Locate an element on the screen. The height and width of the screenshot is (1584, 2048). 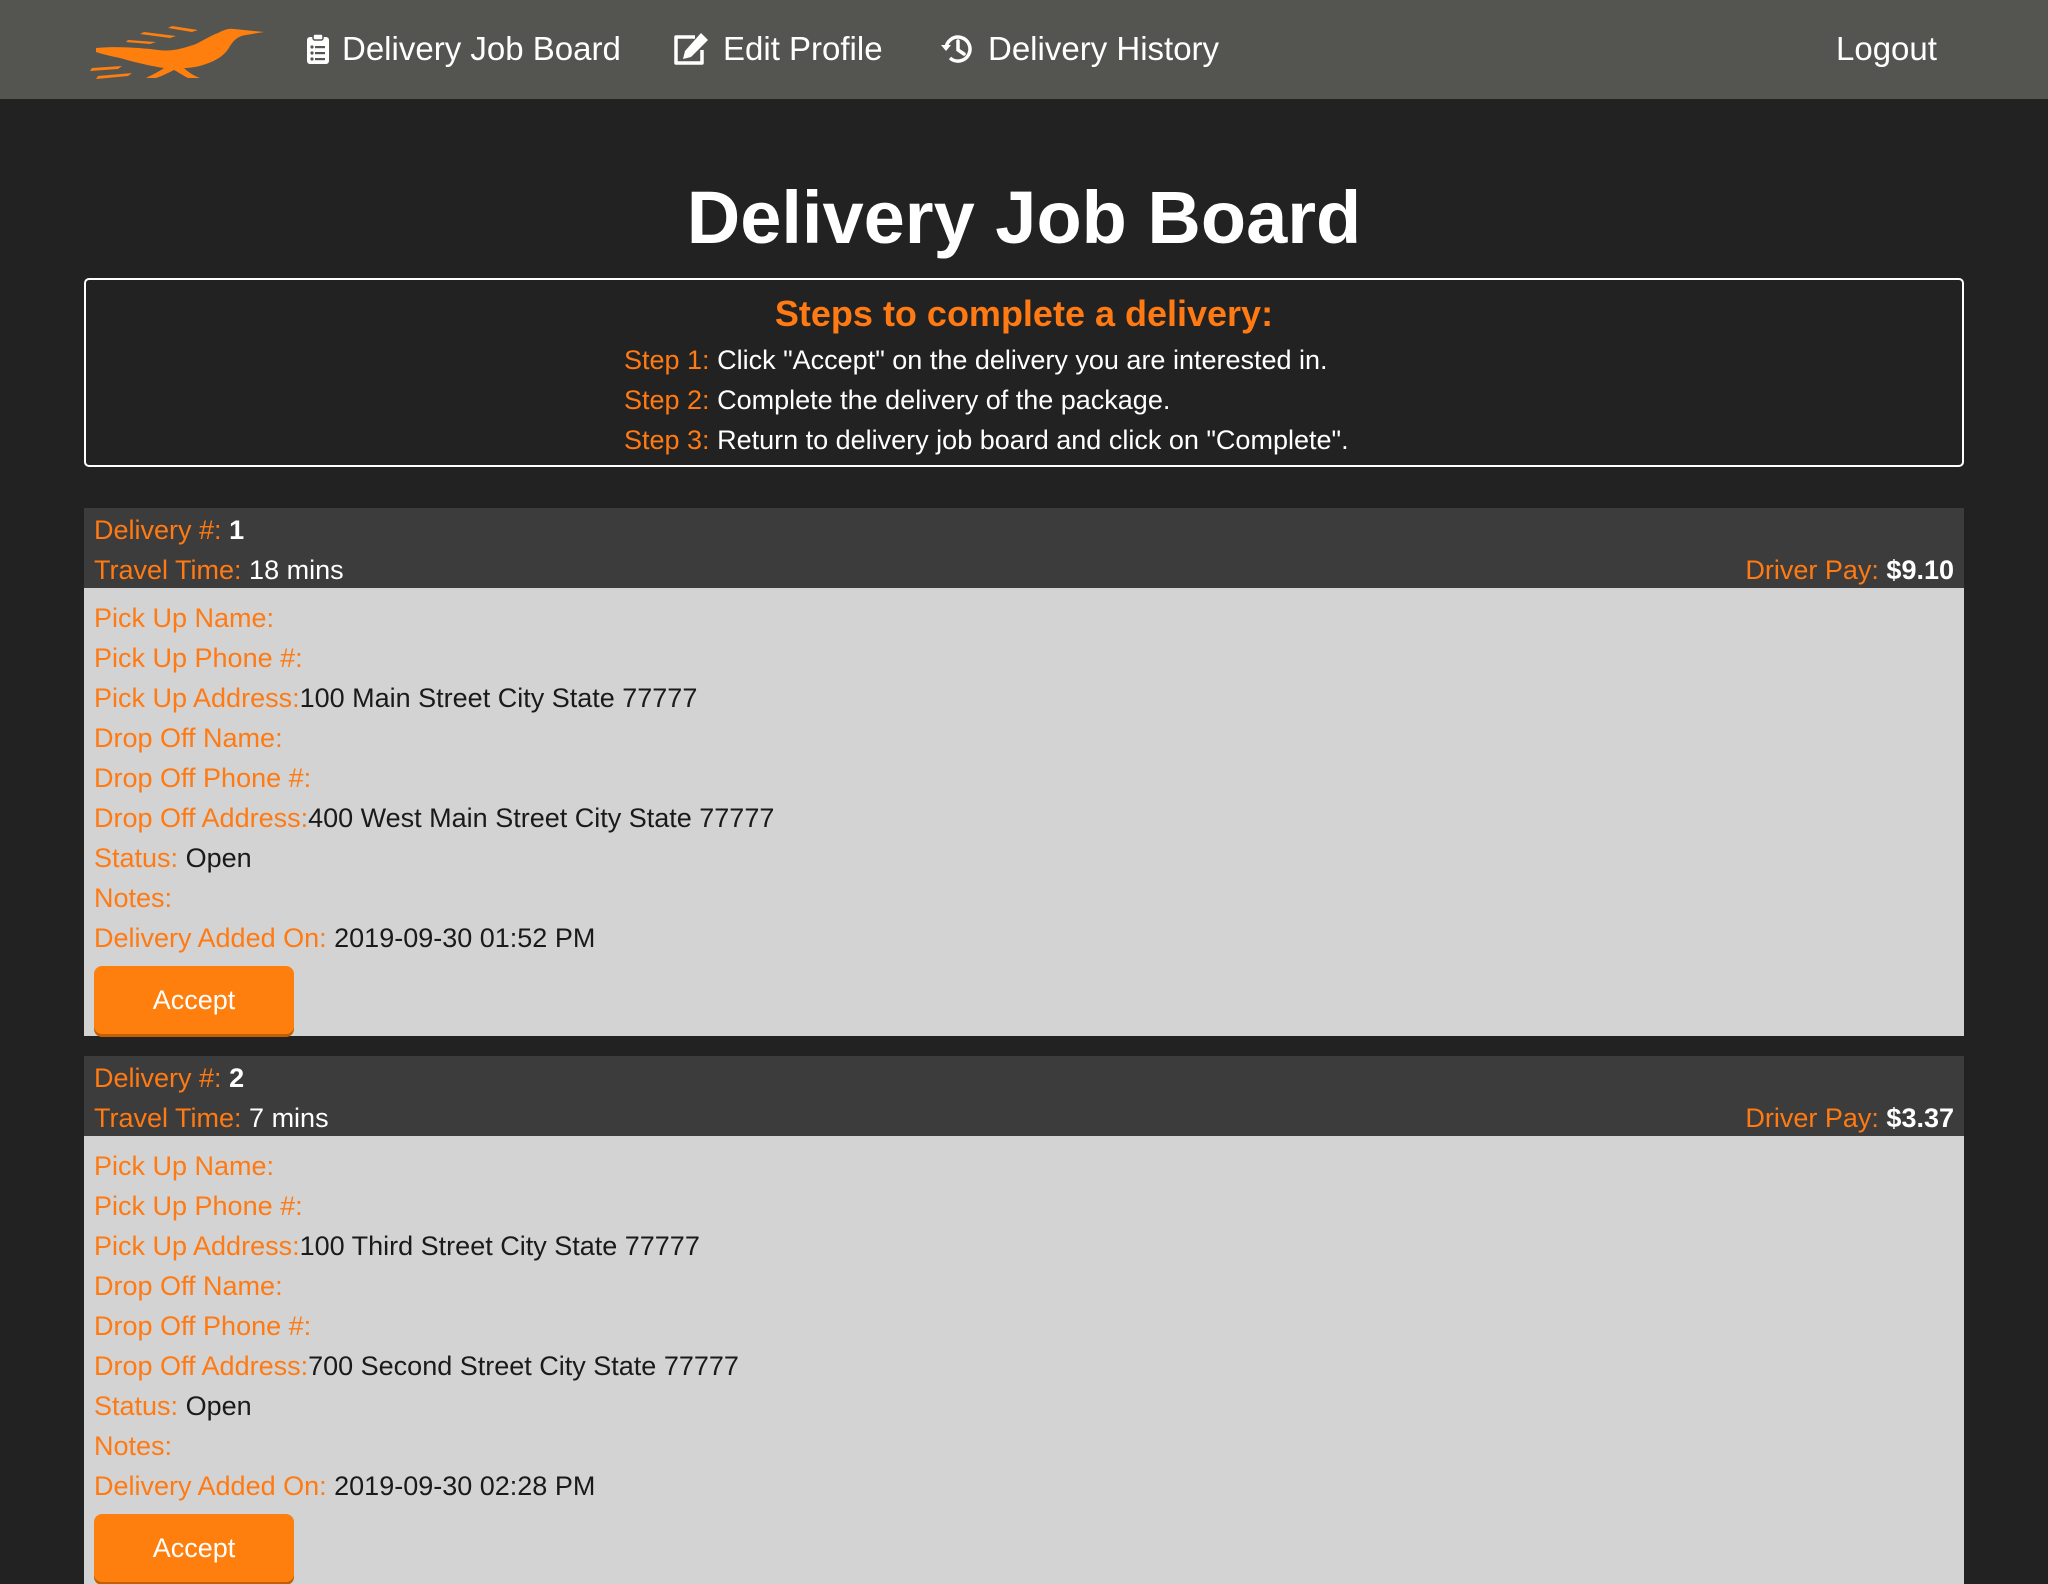
added-on-row: Delivery Added On: 2019-09-30 01:52 PM is located at coordinates (344, 938).